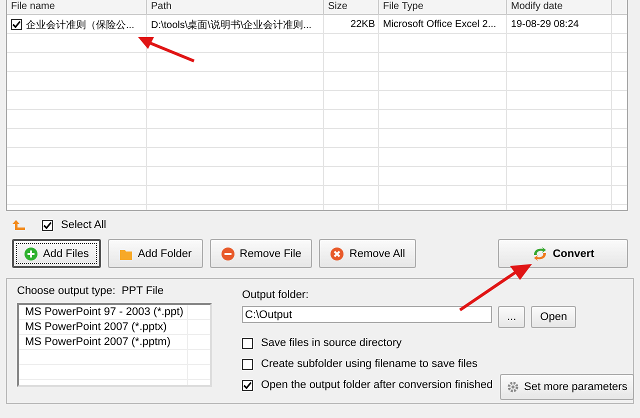 The width and height of the screenshot is (640, 418). I want to click on open-button: Open, so click(553, 317).